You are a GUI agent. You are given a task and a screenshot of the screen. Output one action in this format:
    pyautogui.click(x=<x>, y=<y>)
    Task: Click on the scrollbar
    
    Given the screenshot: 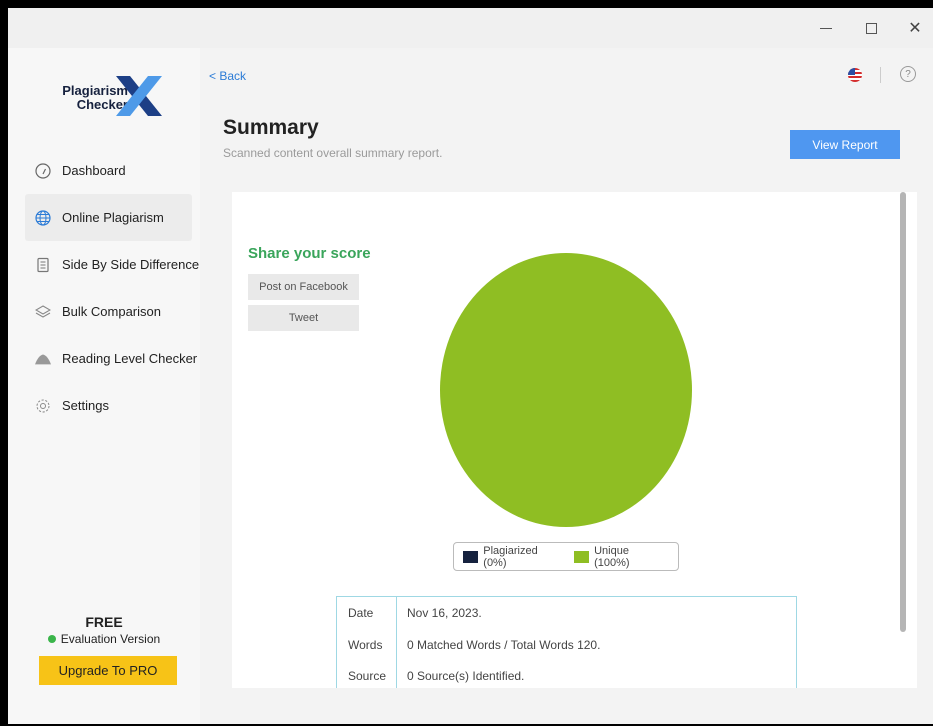 What is the action you would take?
    pyautogui.click(x=903, y=412)
    